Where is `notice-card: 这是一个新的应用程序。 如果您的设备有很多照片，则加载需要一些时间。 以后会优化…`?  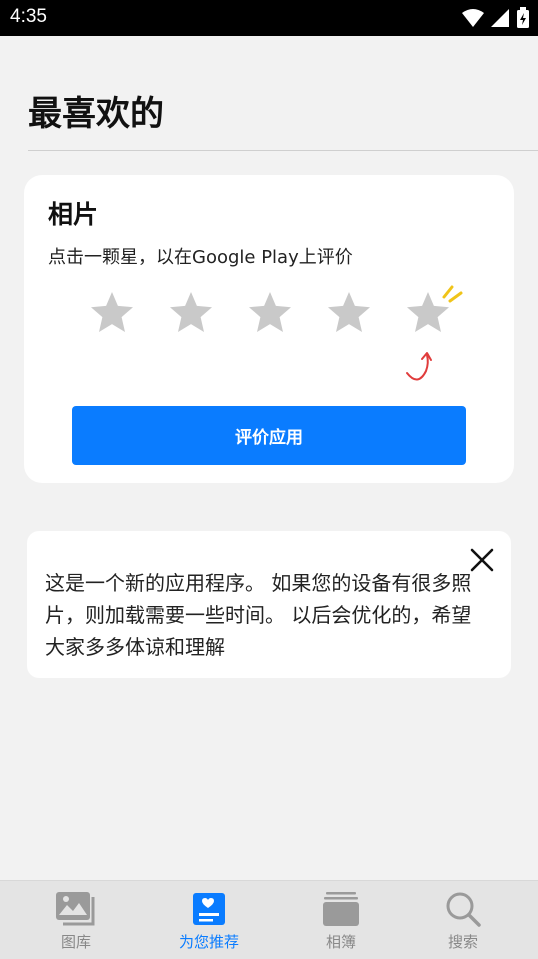 notice-card: 这是一个新的应用程序。 如果您的设备有很多照片，则加载需要一些时间。 以后会优化… is located at coordinates (269, 604).